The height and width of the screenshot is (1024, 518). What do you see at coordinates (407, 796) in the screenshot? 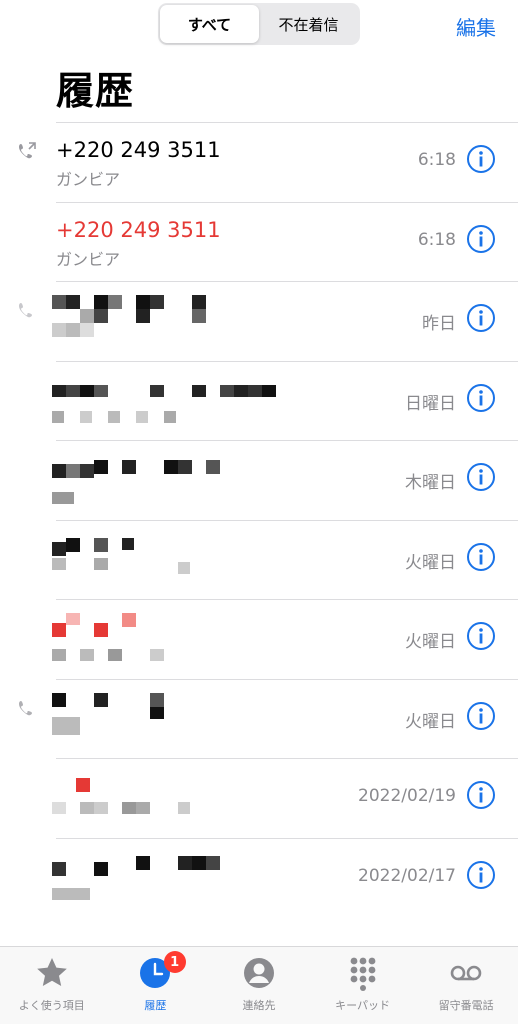
I see `call-time: 2022/02/19` at bounding box center [407, 796].